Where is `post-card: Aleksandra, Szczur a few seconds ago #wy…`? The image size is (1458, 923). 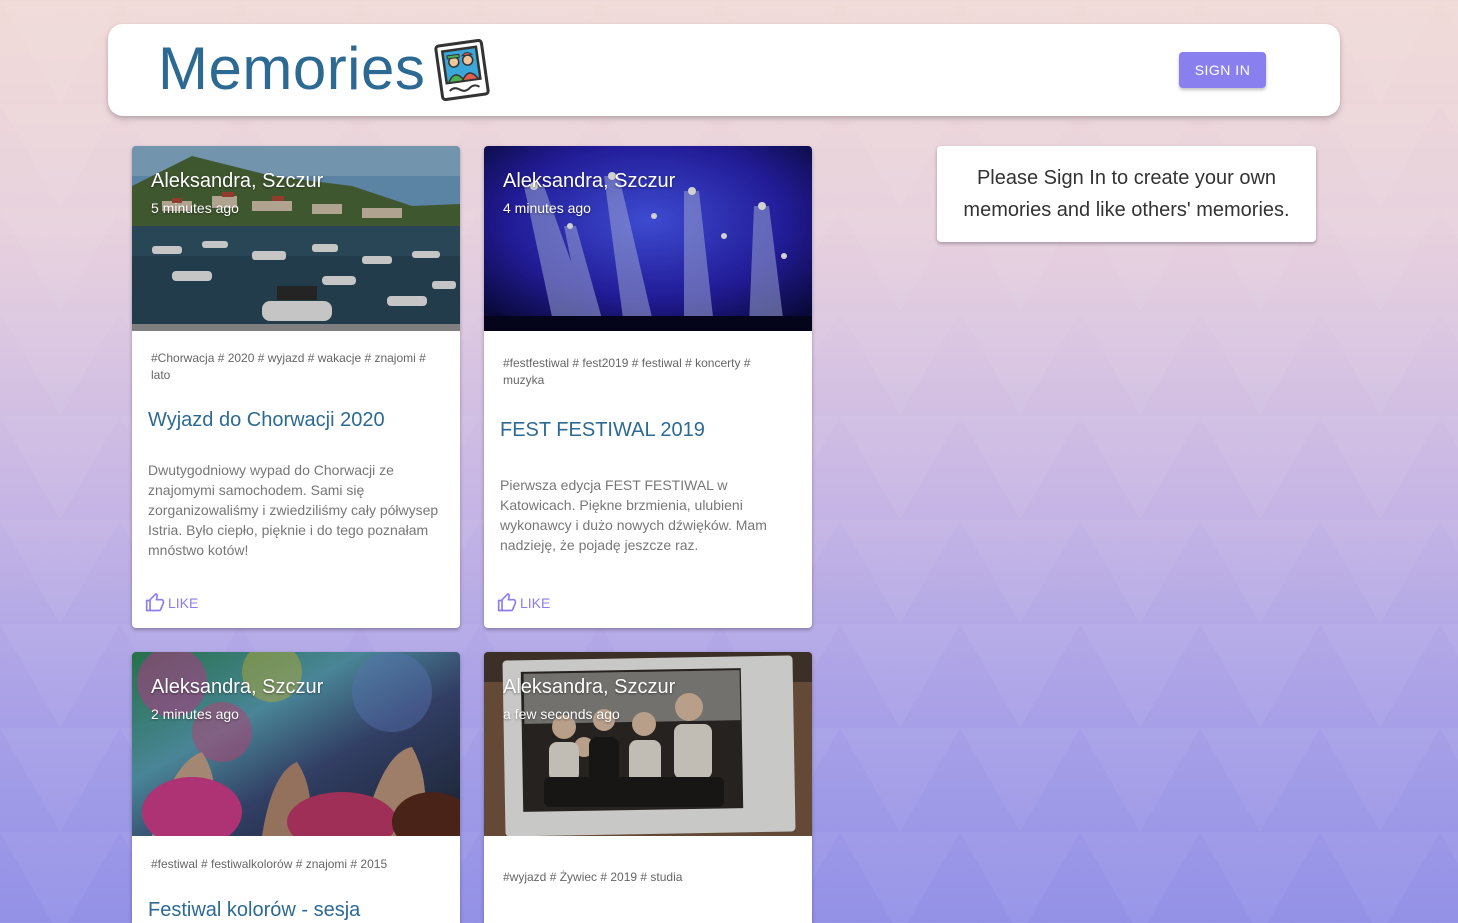
post-card: Aleksandra, Szczur a few seconds ago #wy… is located at coordinates (648, 787).